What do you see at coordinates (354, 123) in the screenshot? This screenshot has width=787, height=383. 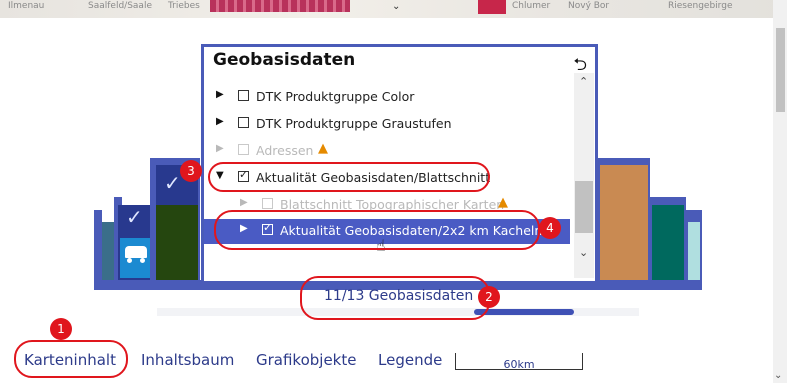 I see `tree-item-label: DTK Produktgruppe Graustufen` at bounding box center [354, 123].